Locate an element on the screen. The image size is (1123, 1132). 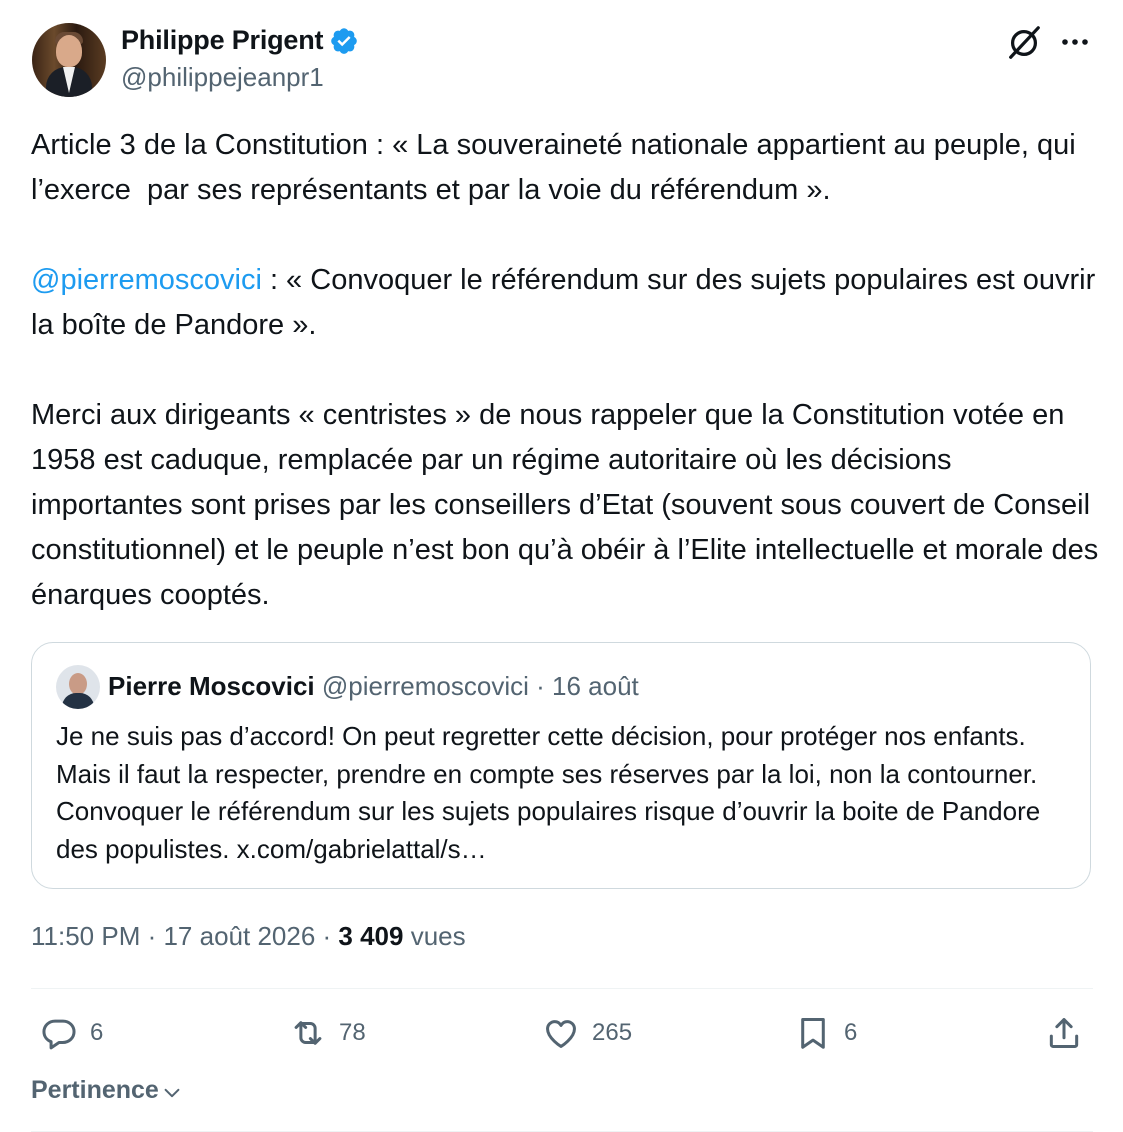
author-name-row: Philippe Prigent is located at coordinates (240, 40).